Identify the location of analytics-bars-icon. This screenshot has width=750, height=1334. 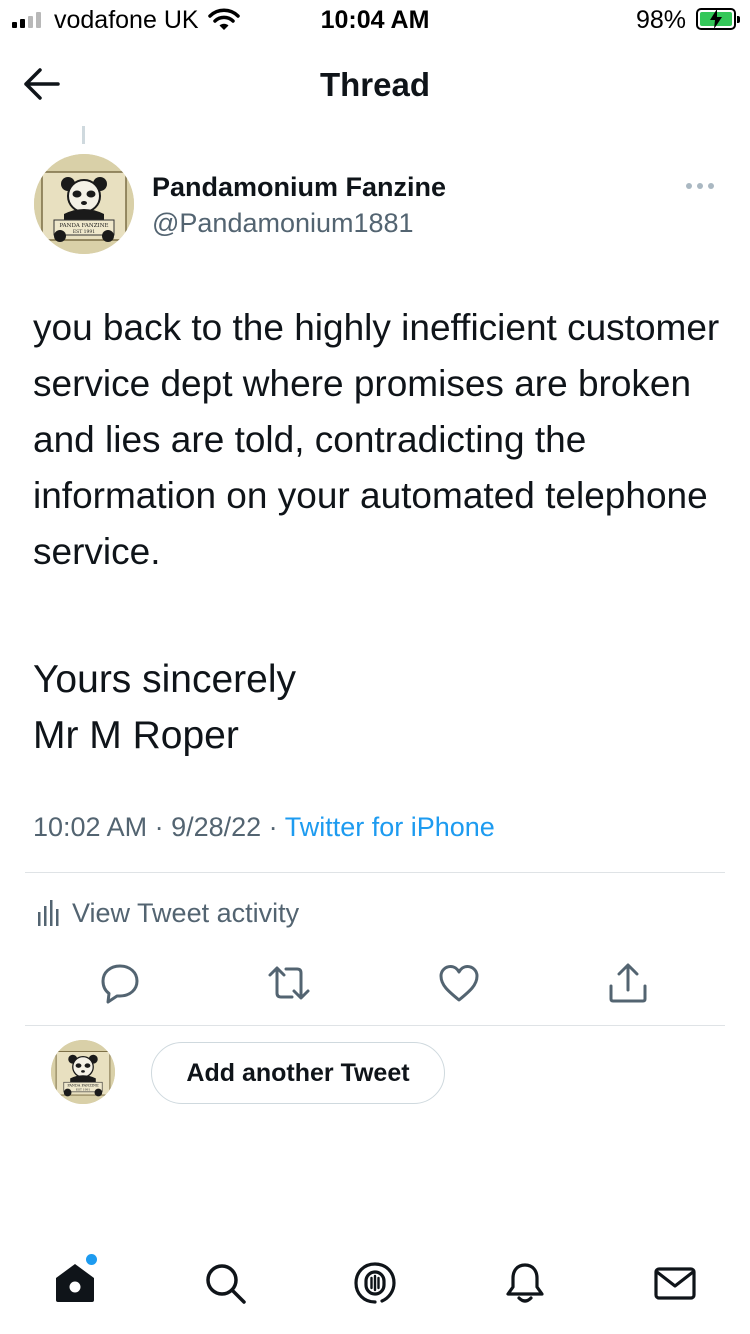
(48, 913).